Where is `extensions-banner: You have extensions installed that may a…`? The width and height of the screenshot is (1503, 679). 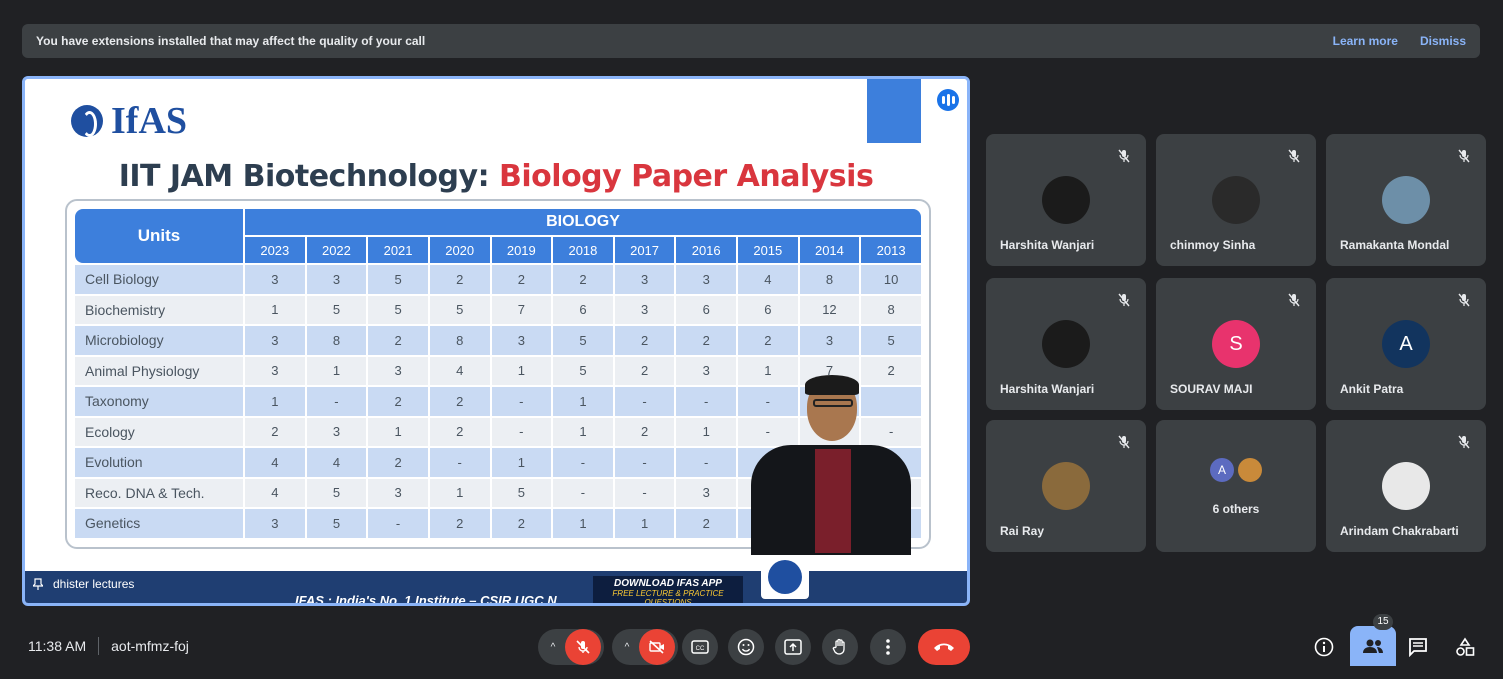
extensions-banner: You have extensions installed that may a… is located at coordinates (751, 41).